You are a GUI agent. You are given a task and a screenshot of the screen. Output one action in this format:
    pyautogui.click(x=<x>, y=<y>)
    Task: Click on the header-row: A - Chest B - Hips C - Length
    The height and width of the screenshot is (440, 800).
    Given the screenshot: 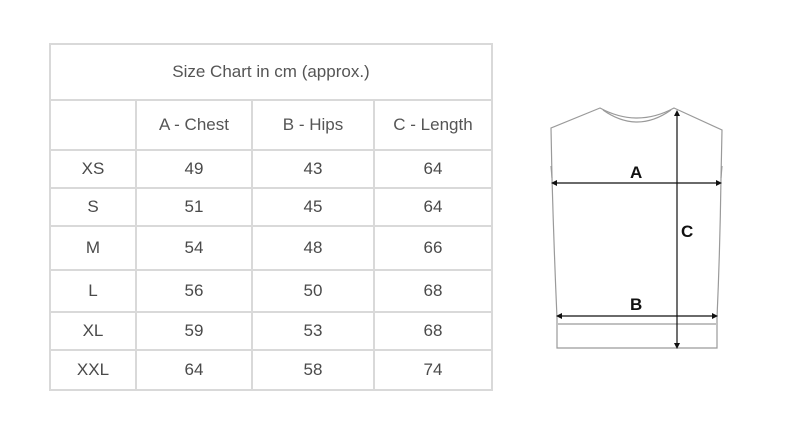 What is the action you would take?
    pyautogui.click(x=271, y=125)
    